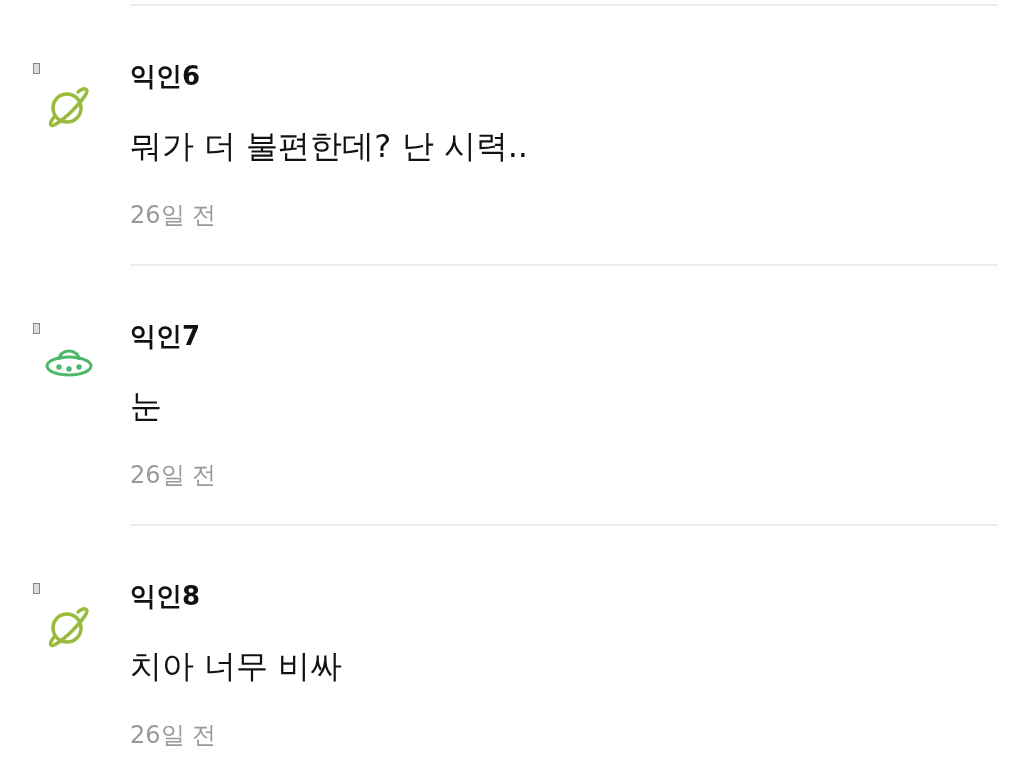  Describe the element at coordinates (146, 406) in the screenshot. I see `comment-text: 눈` at that location.